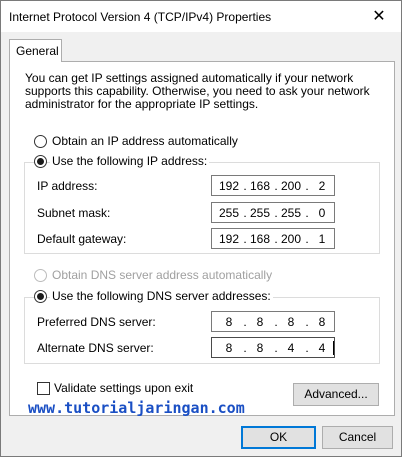 Image resolution: width=402 pixels, height=457 pixels. I want to click on preferred-octet-3: 8, so click(291, 322).